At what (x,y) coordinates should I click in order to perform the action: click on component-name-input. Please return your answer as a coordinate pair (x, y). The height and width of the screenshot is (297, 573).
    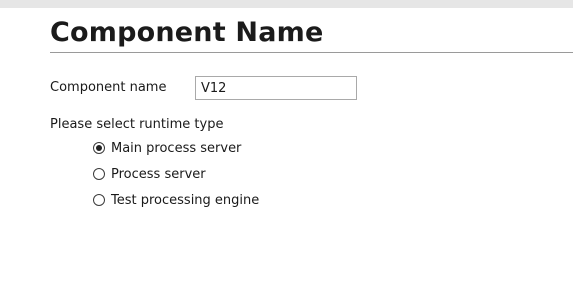
    Looking at the image, I should click on (276, 88).